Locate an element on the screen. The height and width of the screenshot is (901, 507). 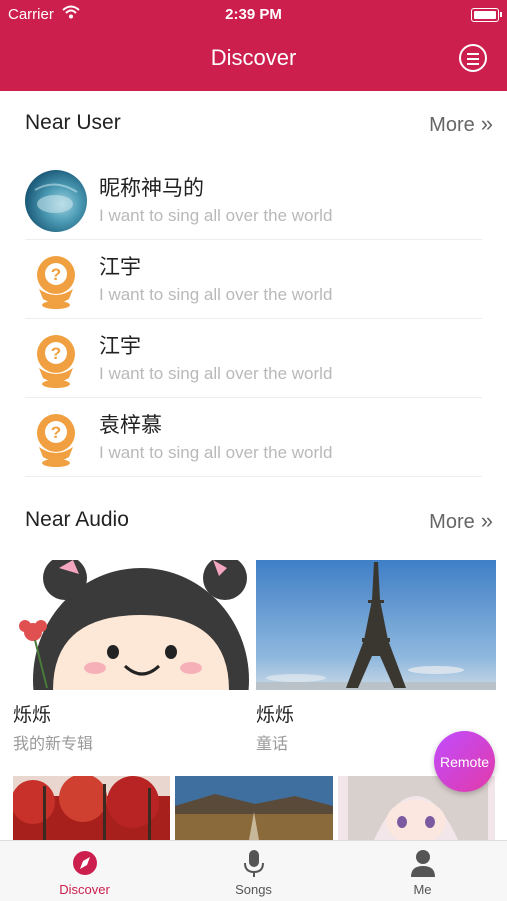
near-audio-more-button: More» is located at coordinates (461, 521).